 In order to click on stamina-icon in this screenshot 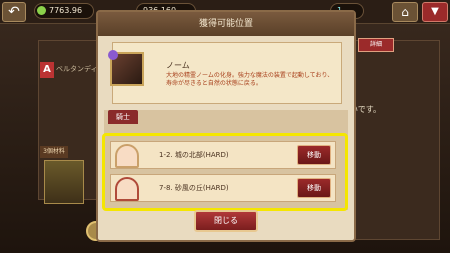, I will do `click(41, 10)`.